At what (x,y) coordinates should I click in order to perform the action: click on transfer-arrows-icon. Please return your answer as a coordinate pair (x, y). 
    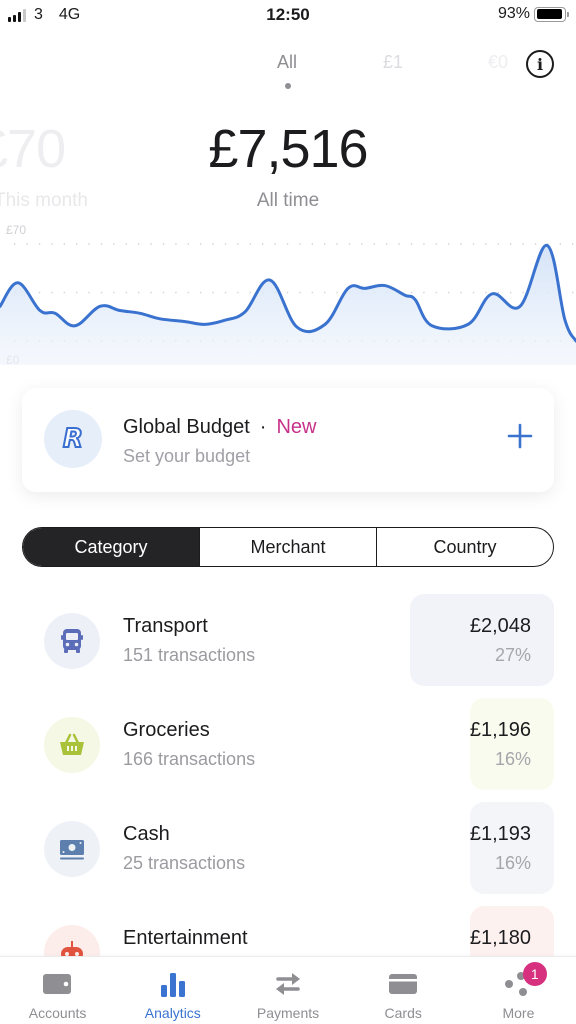
    Looking at the image, I should click on (288, 984).